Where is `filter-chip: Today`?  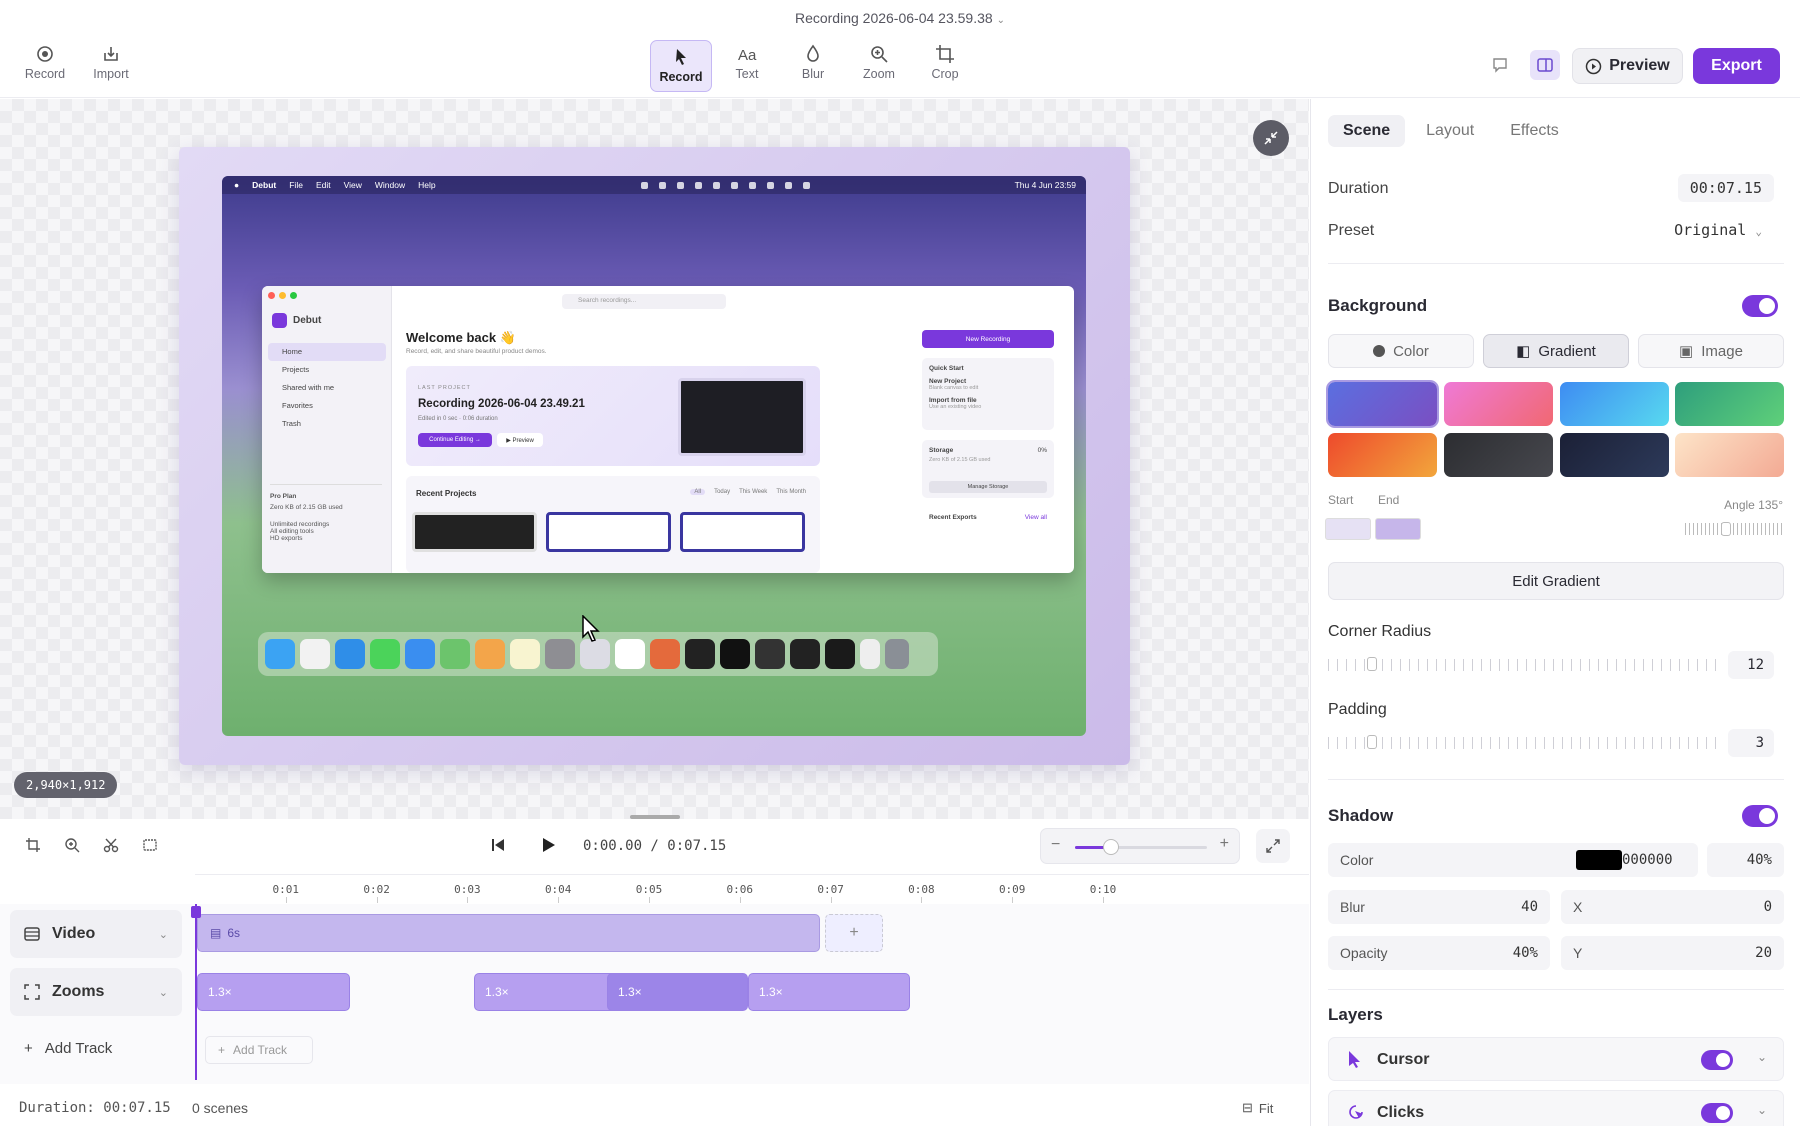
filter-chip: Today is located at coordinates (722, 492).